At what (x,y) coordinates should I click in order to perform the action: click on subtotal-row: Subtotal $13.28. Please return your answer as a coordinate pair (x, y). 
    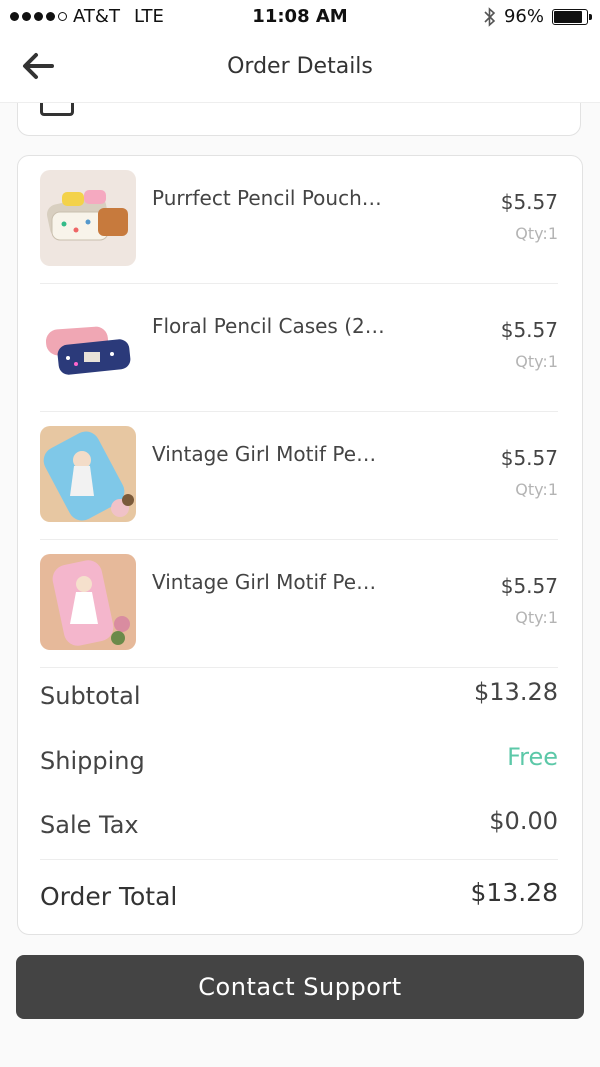
    Looking at the image, I should click on (299, 698).